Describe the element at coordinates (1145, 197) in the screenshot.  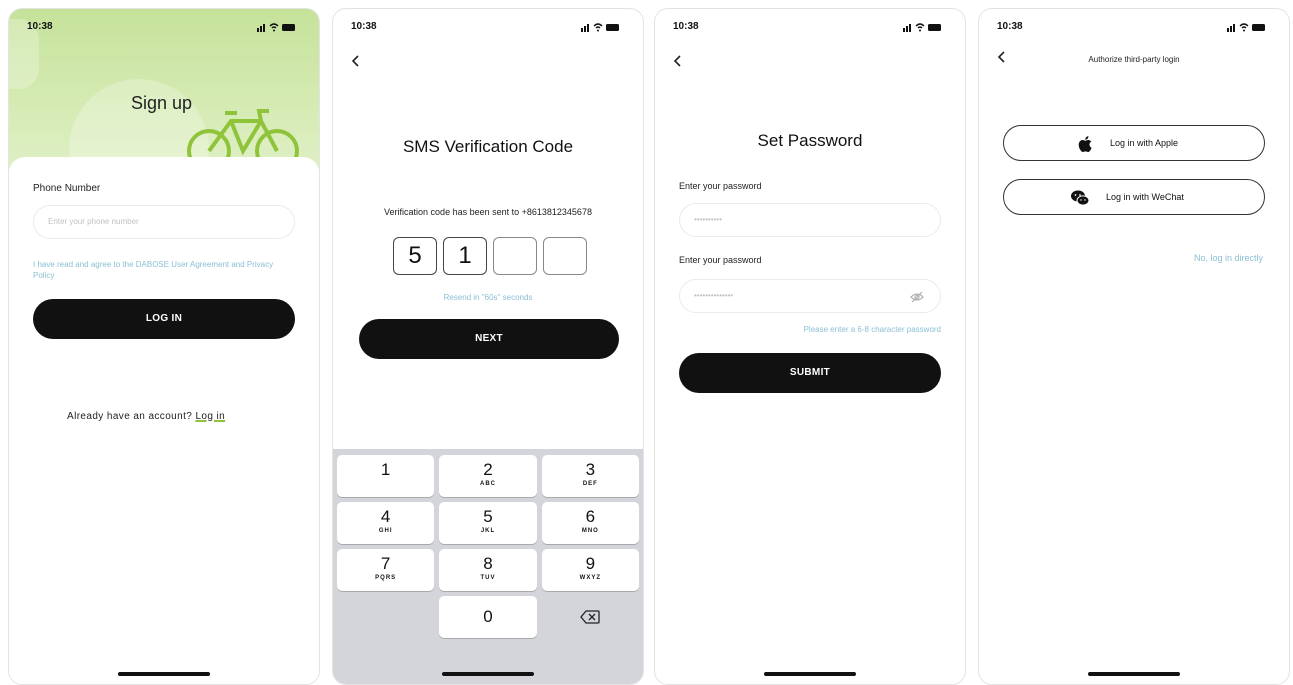
I see `wechat-login-label: Log in with WeChat` at that location.